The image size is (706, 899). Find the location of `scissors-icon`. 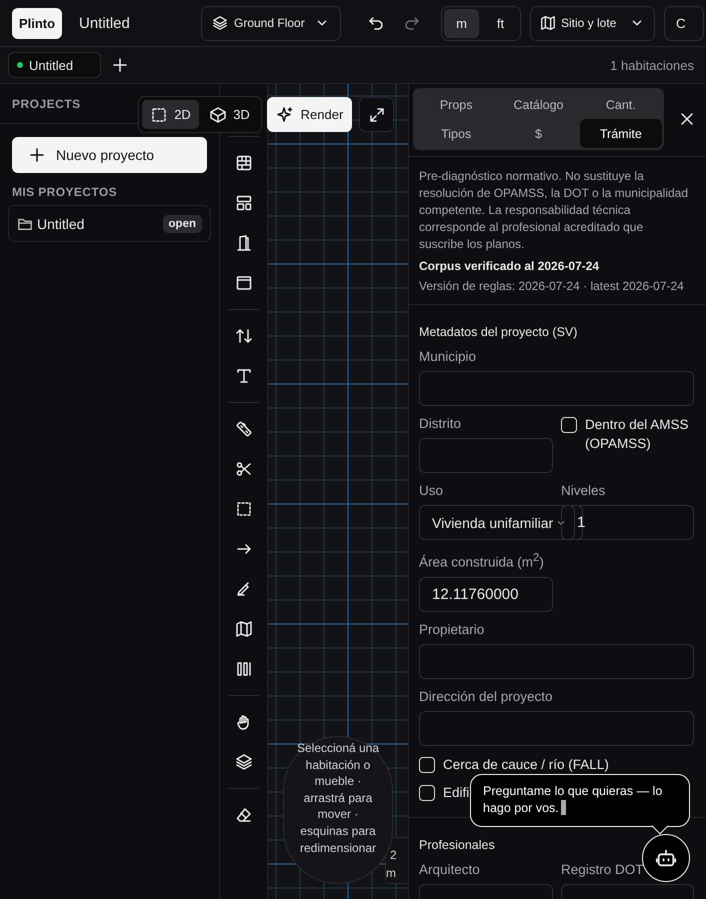

scissors-icon is located at coordinates (243, 469).